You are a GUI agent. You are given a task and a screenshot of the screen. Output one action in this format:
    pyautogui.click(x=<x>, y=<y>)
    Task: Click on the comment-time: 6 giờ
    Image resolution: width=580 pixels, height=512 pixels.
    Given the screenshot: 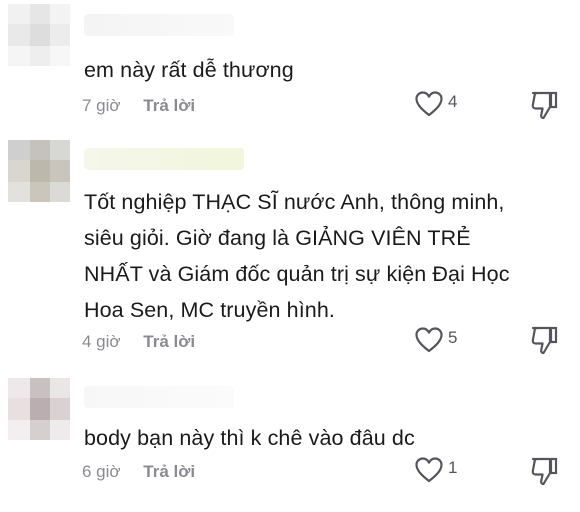 What is the action you would take?
    pyautogui.click(x=101, y=471)
    